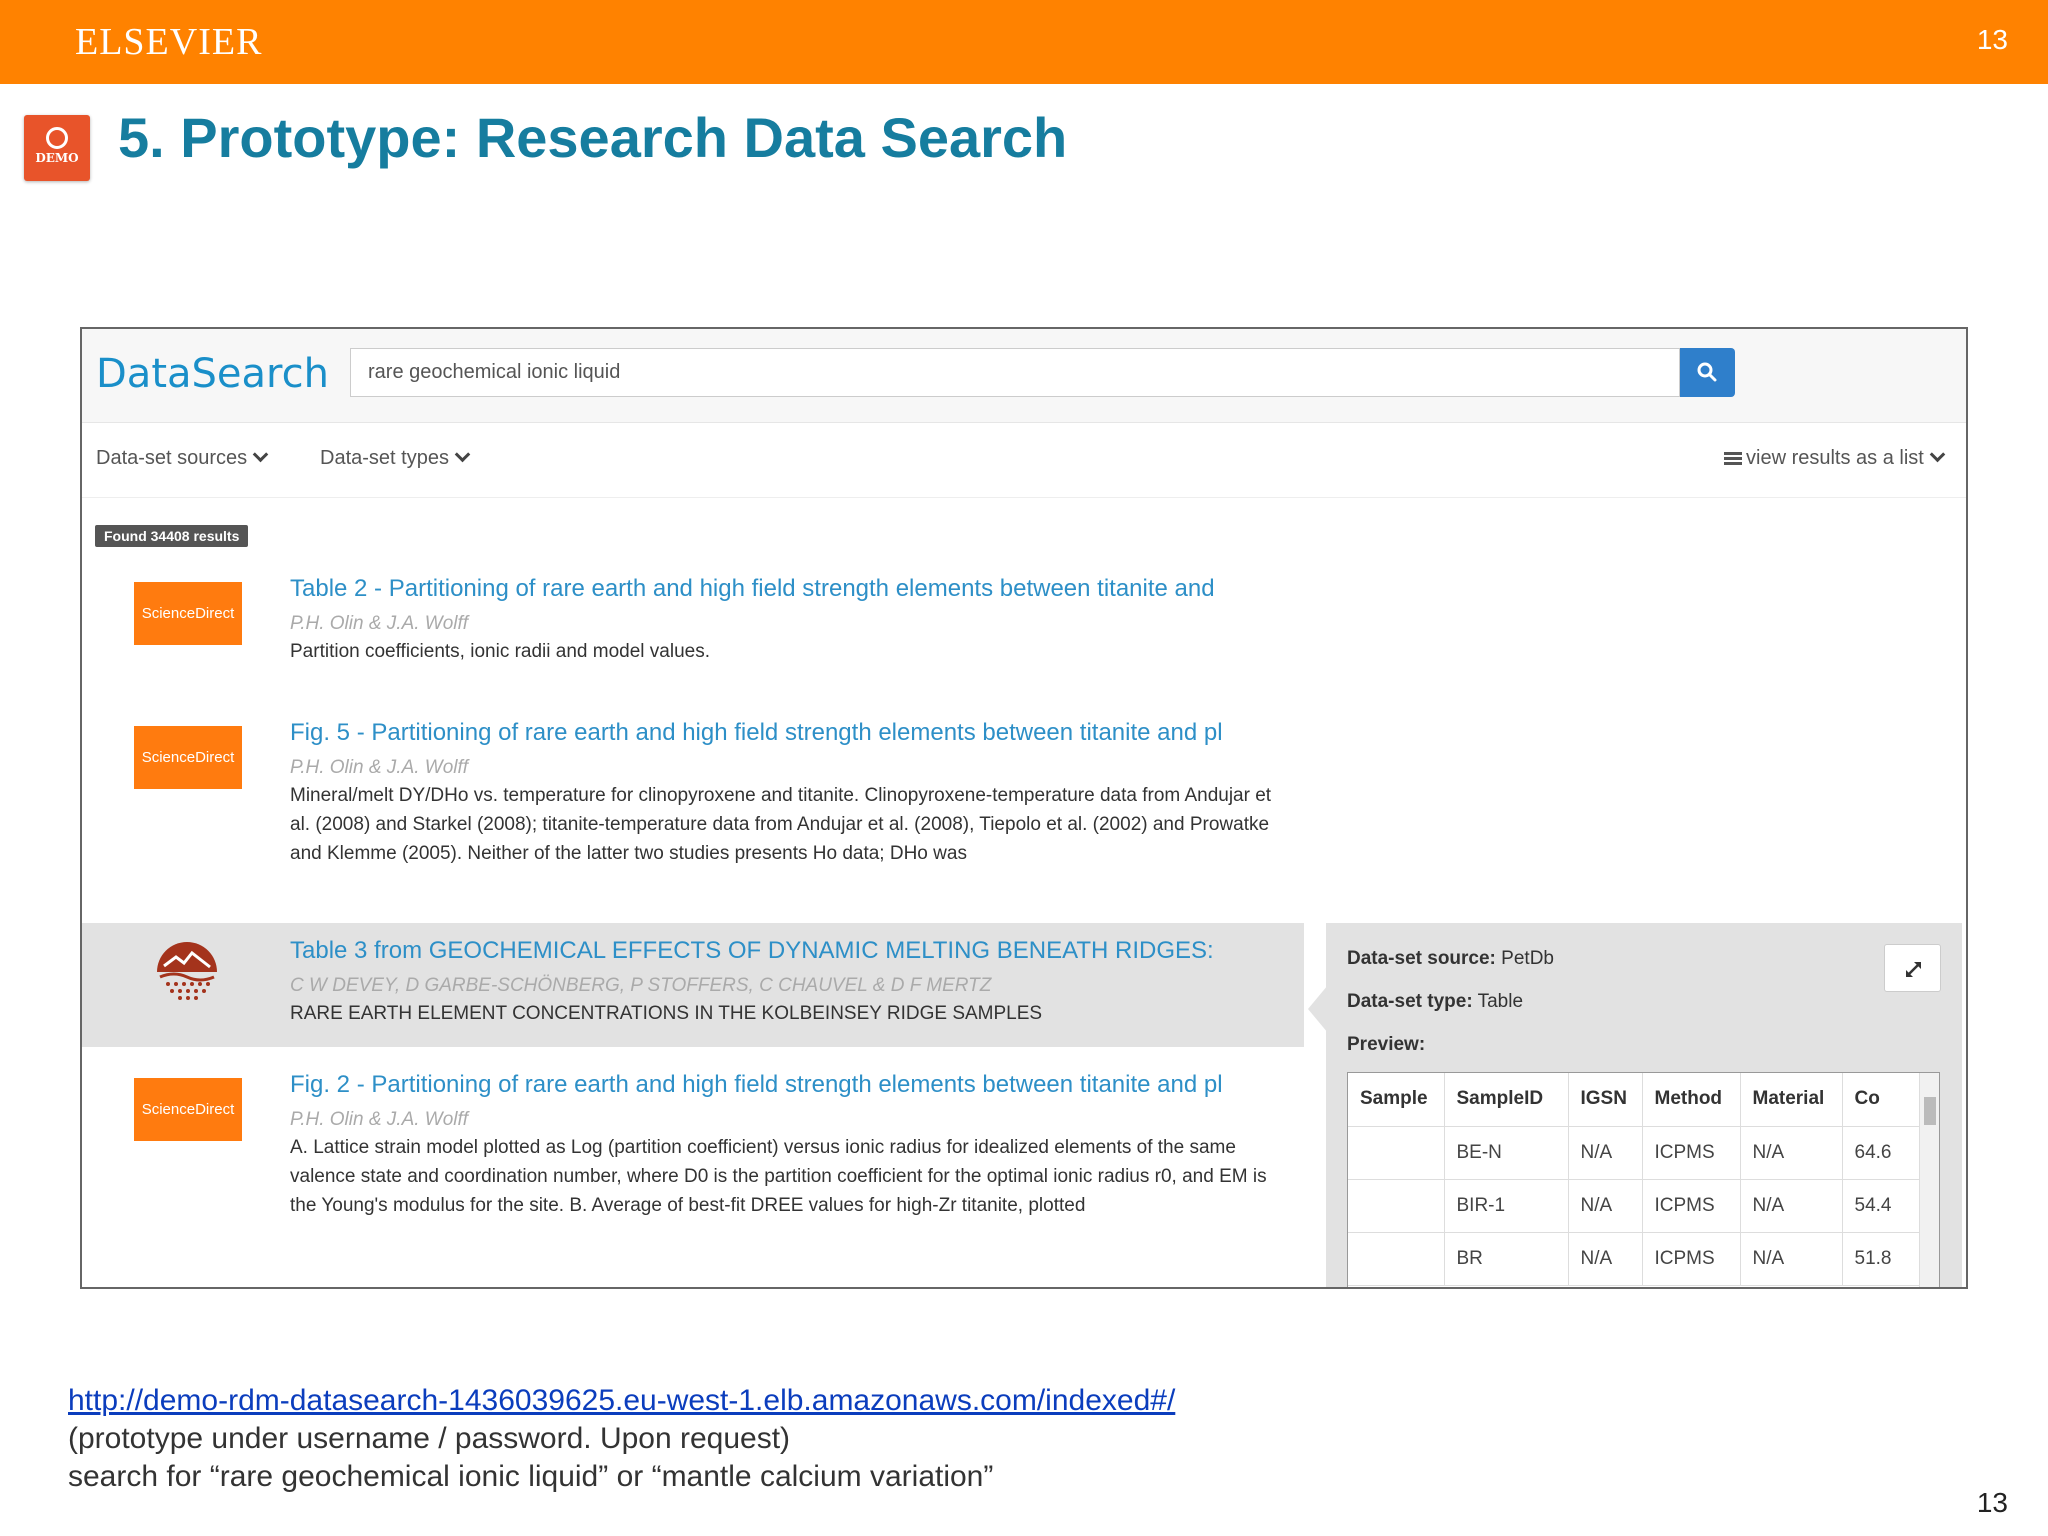  I want to click on publisher-logo: ELSEVIER, so click(169, 42).